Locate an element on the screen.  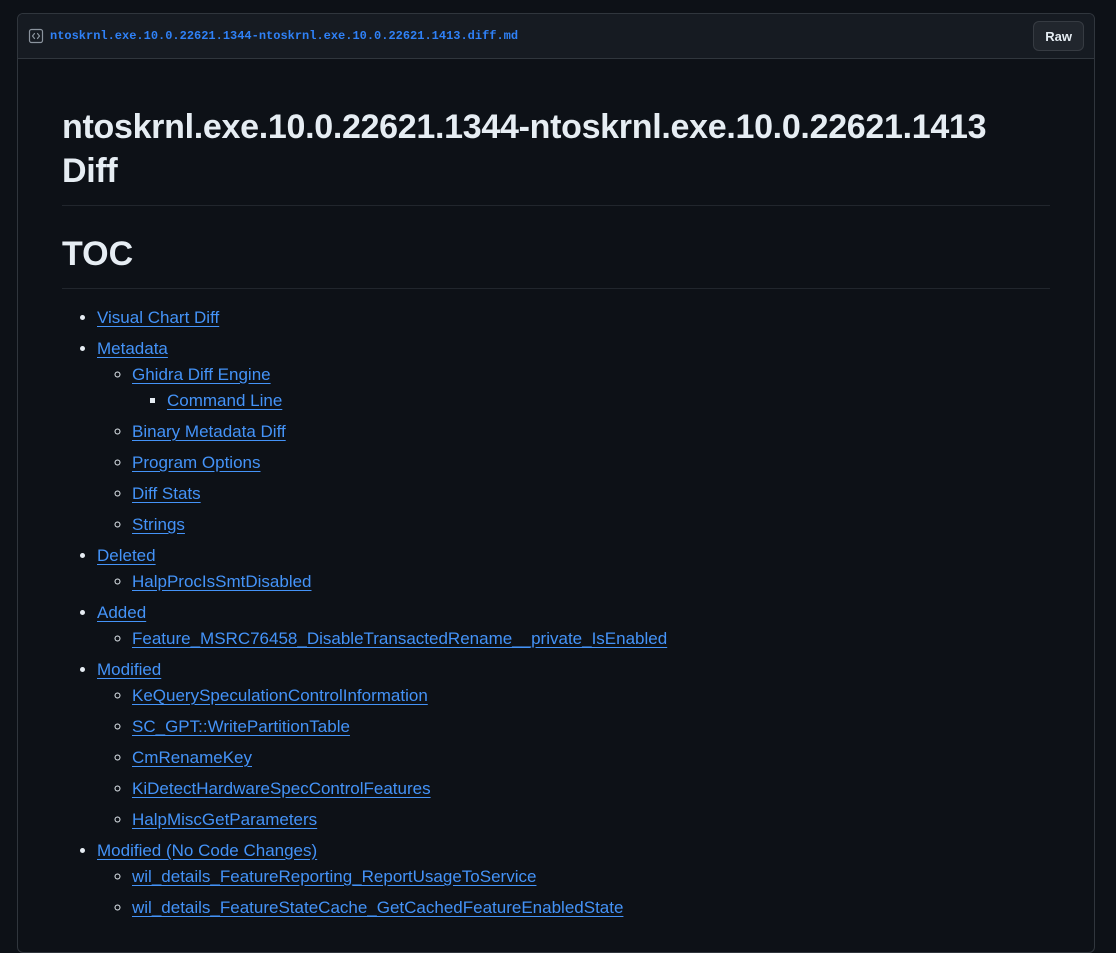
toc-sublist-deleted: HalpProcIsSmtDisabled is located at coordinates (573, 582).